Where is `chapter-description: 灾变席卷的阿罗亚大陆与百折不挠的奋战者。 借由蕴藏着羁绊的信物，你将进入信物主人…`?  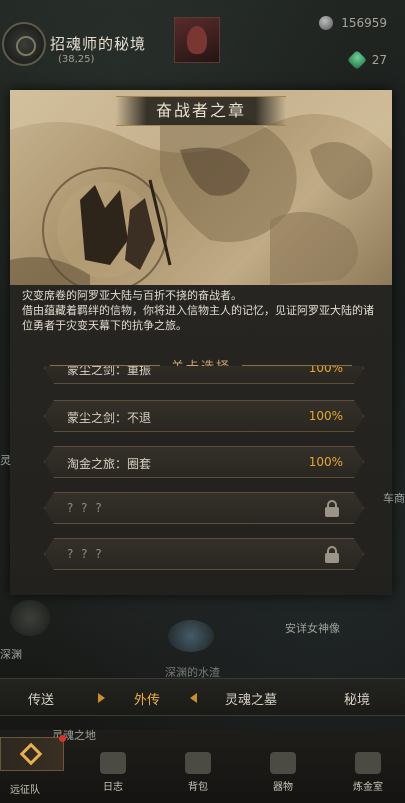 chapter-description: 灾变席卷的阿罗亚大陆与百折不挠的奋战者。 借由蕴藏着羁绊的信物，你将进入信物主人… is located at coordinates (202, 310).